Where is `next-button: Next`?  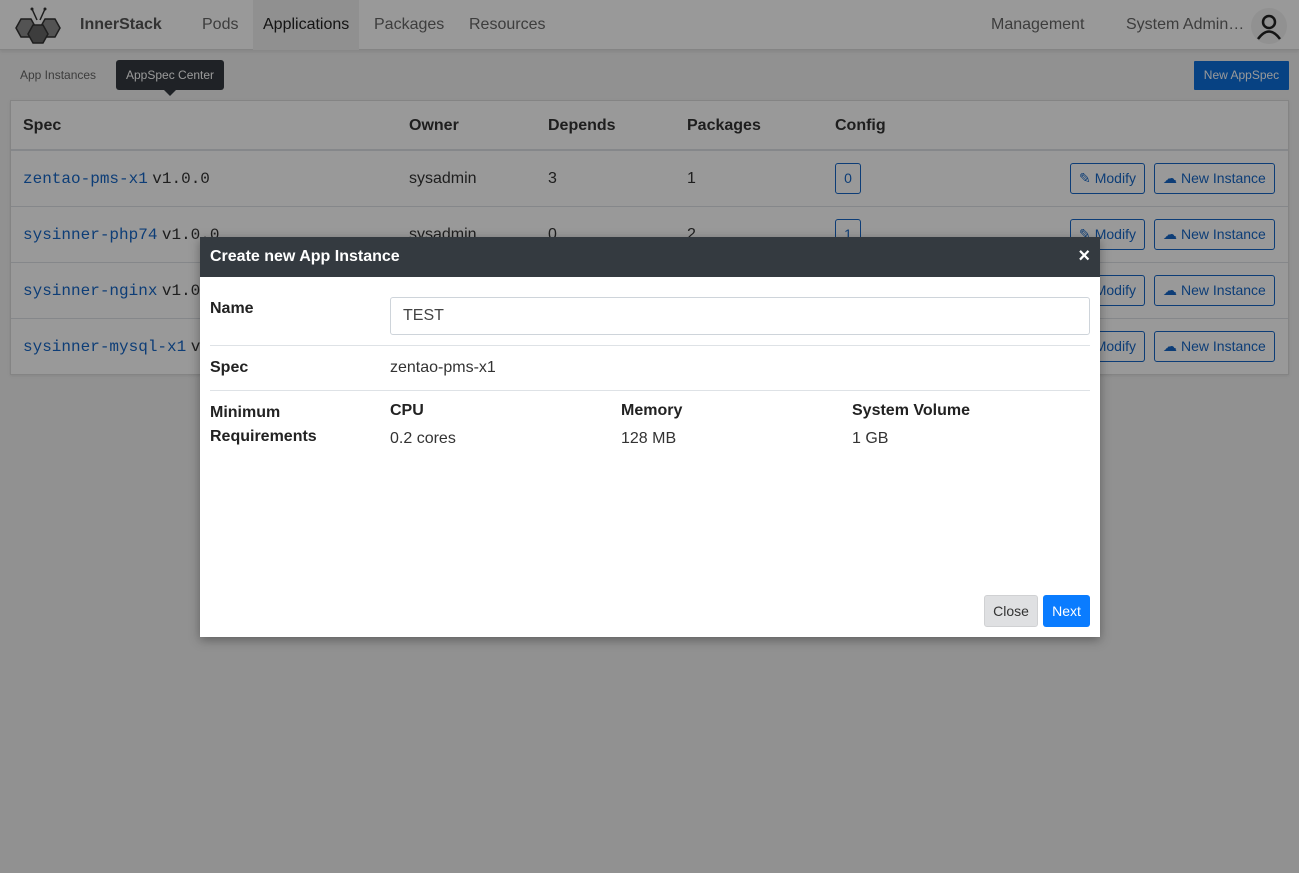 next-button: Next is located at coordinates (1066, 611).